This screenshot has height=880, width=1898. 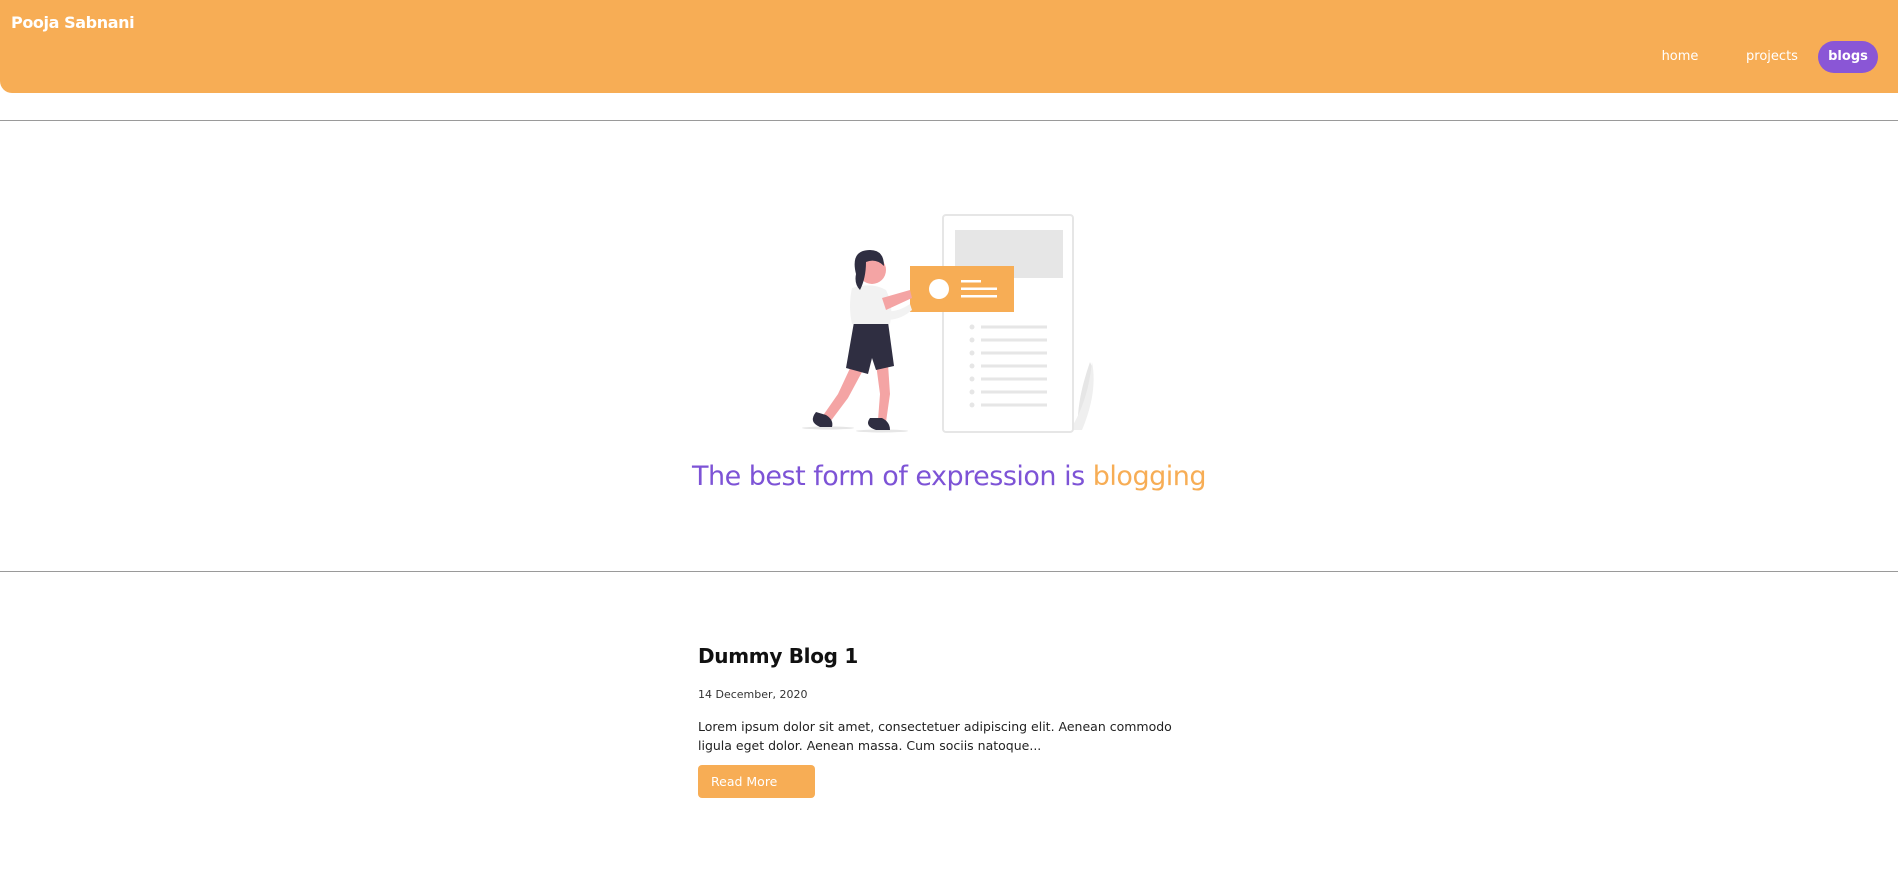 I want to click on nav-blogs-link: blogs, so click(x=1848, y=57).